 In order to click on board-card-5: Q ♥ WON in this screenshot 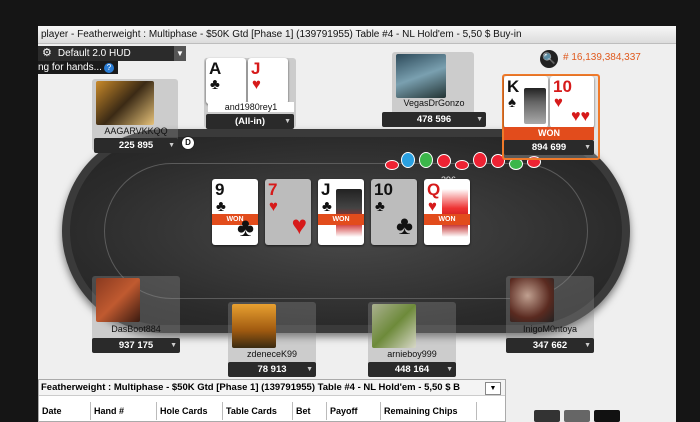, I will do `click(447, 212)`.